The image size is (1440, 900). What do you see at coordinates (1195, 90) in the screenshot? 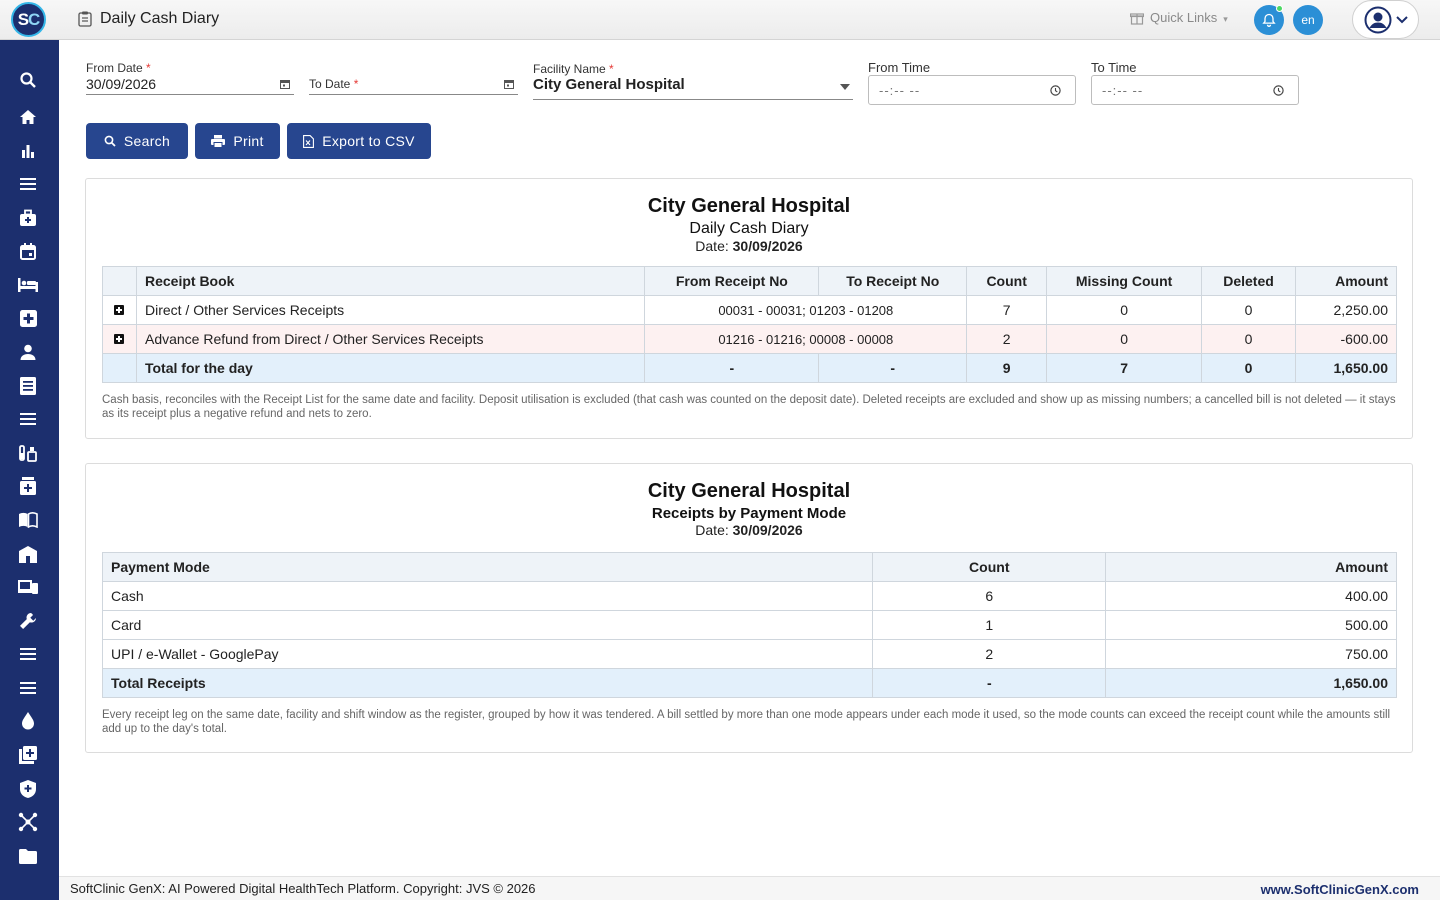
I see `to-time-input: --:-- --` at bounding box center [1195, 90].